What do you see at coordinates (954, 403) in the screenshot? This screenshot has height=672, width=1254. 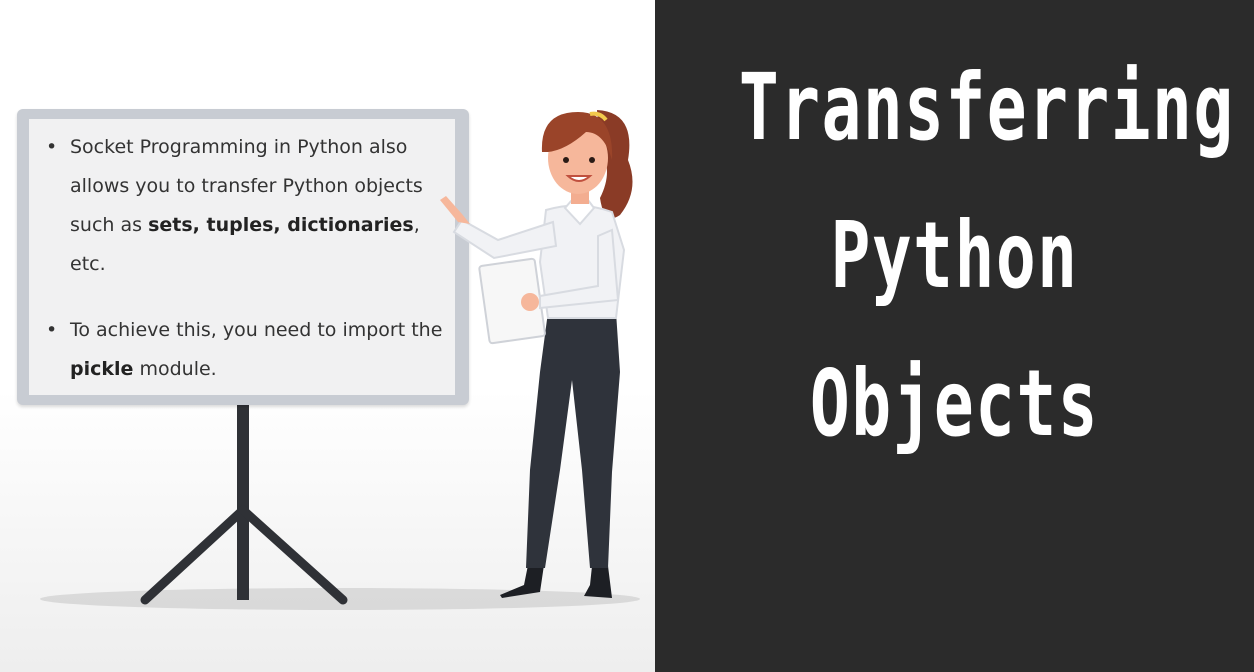 I see `title-line-3: Objects` at bounding box center [954, 403].